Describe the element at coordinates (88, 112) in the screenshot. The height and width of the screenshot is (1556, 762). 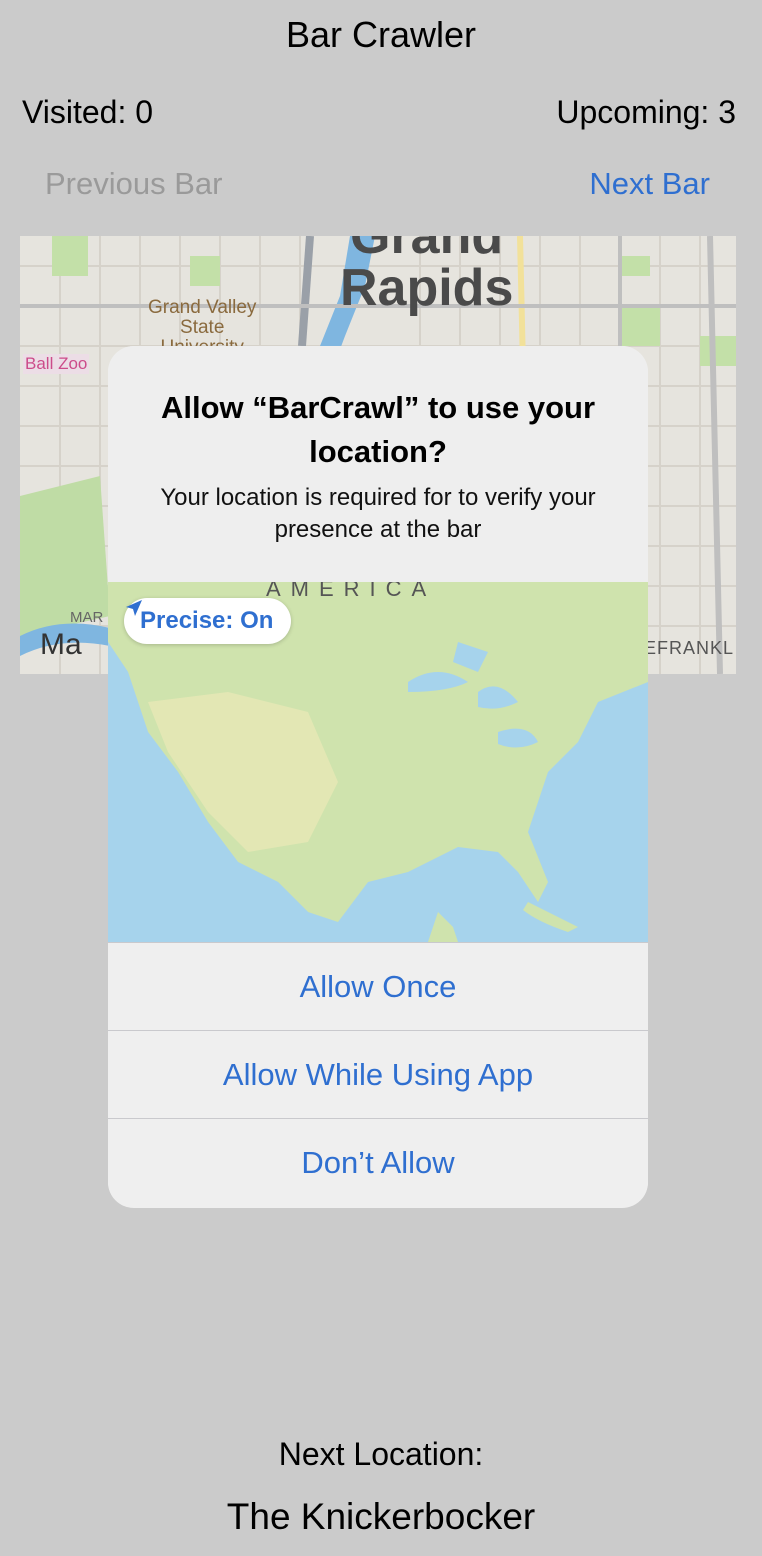
I see `visited-count: Visited: 0` at that location.